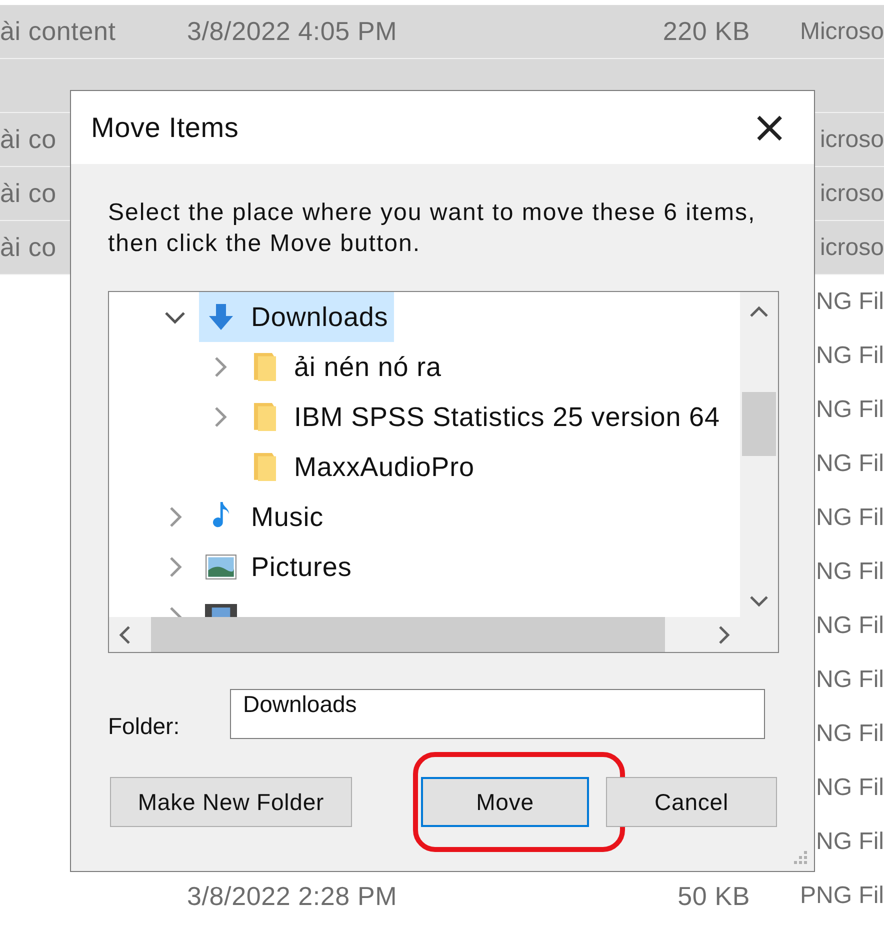 The image size is (884, 942). I want to click on instruction-text: Select the place where you want to move these 6 items, then click the Move button., so click(432, 228).